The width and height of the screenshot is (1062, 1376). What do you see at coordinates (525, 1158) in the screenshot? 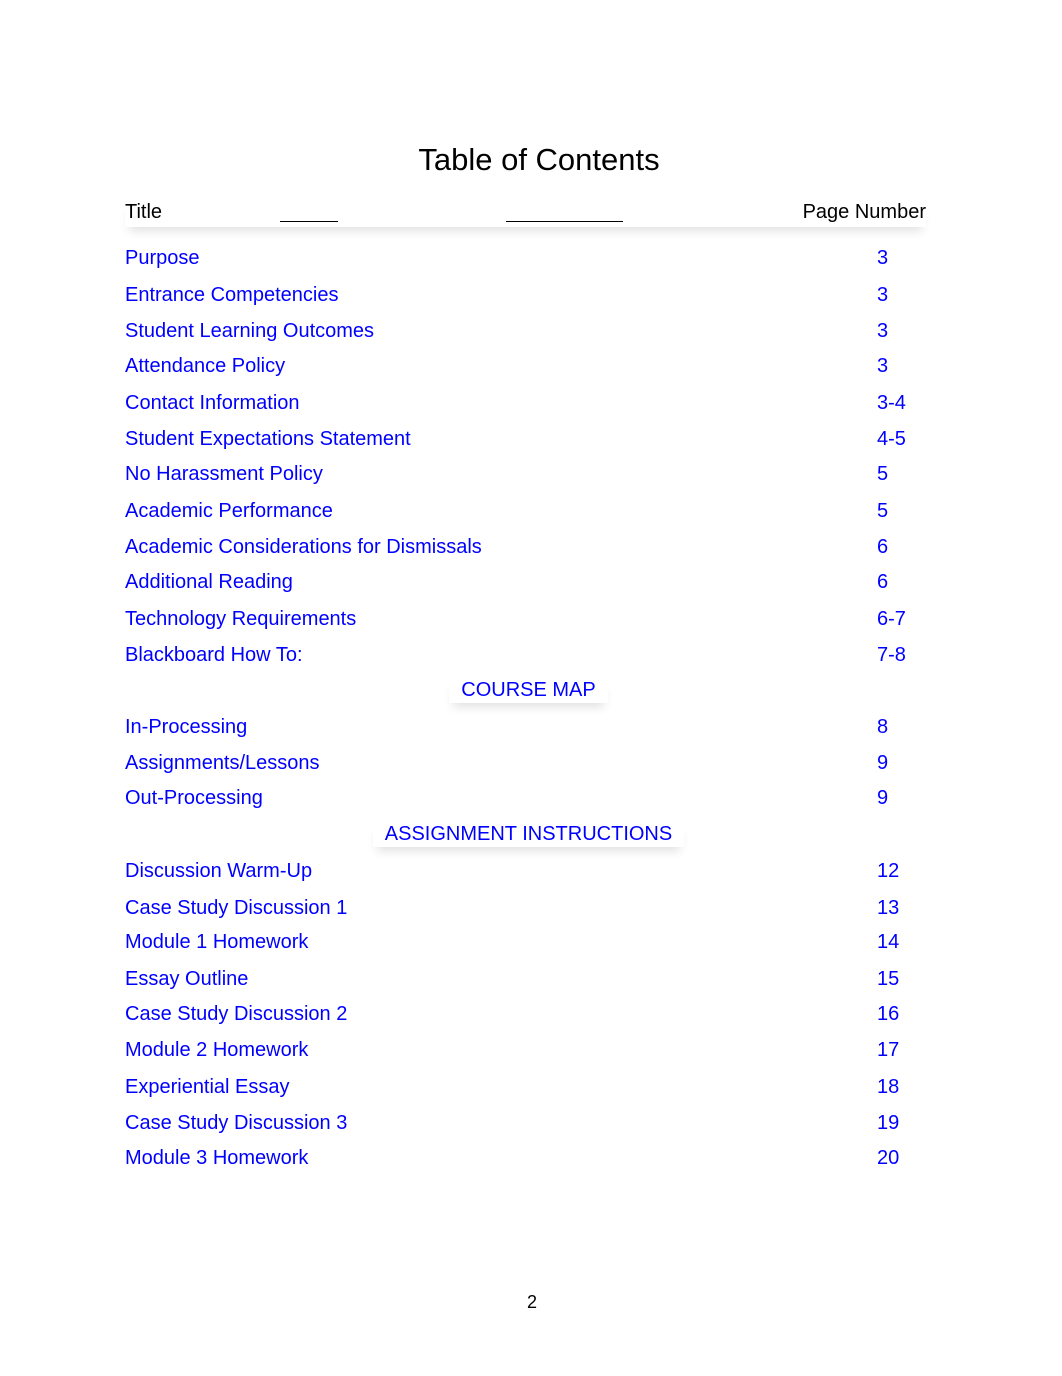
I see `toc-entry: Module 3 Homework 20` at bounding box center [525, 1158].